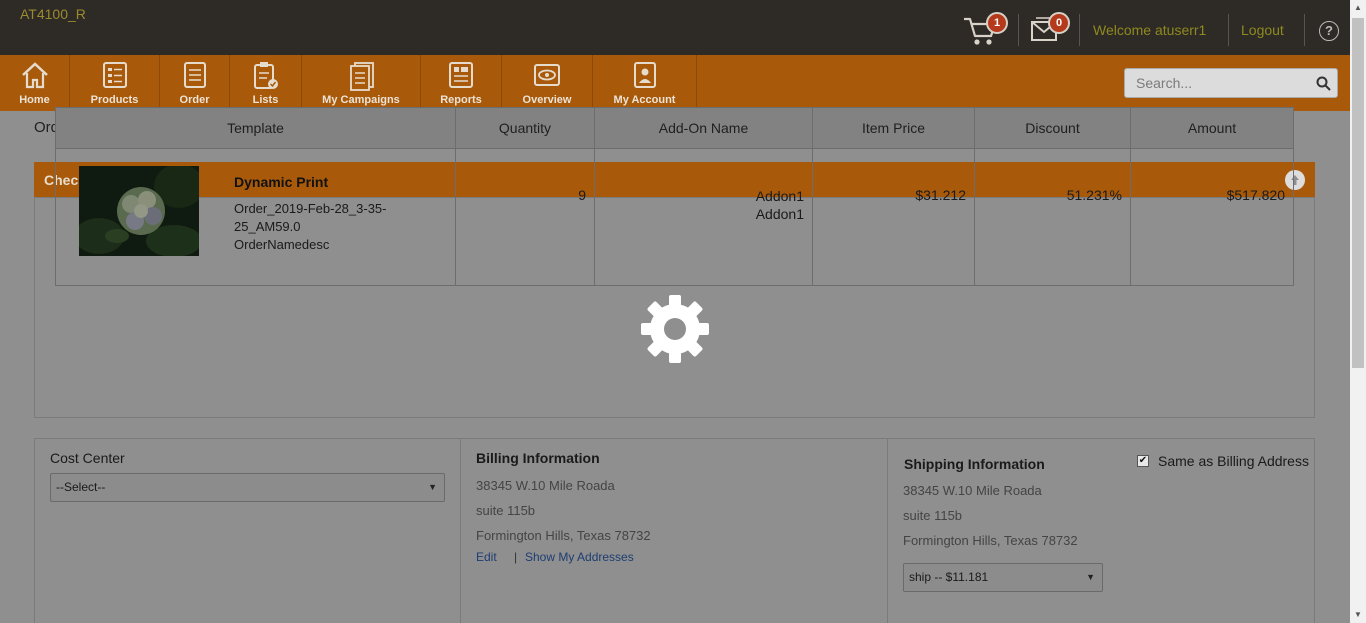 The width and height of the screenshot is (1366, 623). Describe the element at coordinates (1358, 193) in the screenshot. I see `scrollbar-thumb` at that location.